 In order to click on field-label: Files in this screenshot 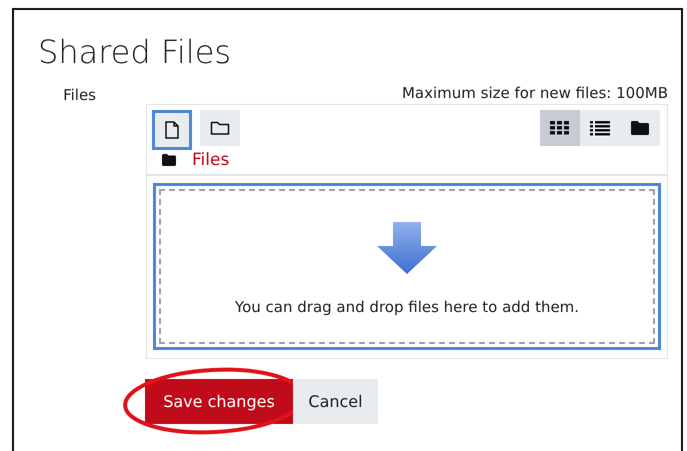, I will do `click(79, 95)`.